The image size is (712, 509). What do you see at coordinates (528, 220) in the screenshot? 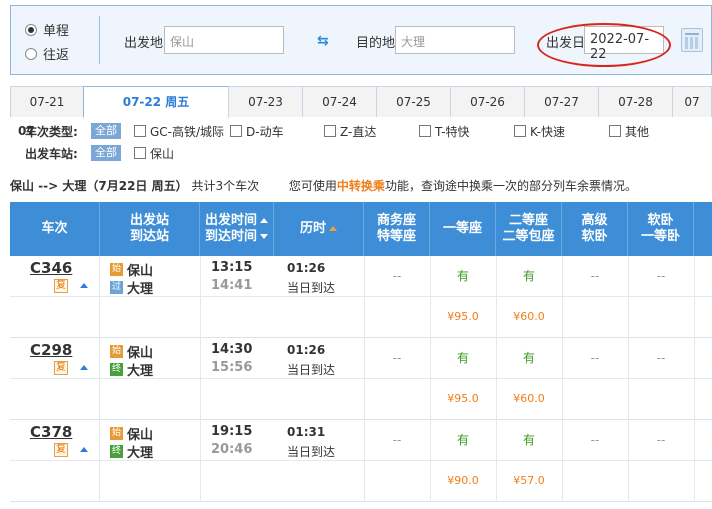
I see `header-label: 二等座` at bounding box center [528, 220].